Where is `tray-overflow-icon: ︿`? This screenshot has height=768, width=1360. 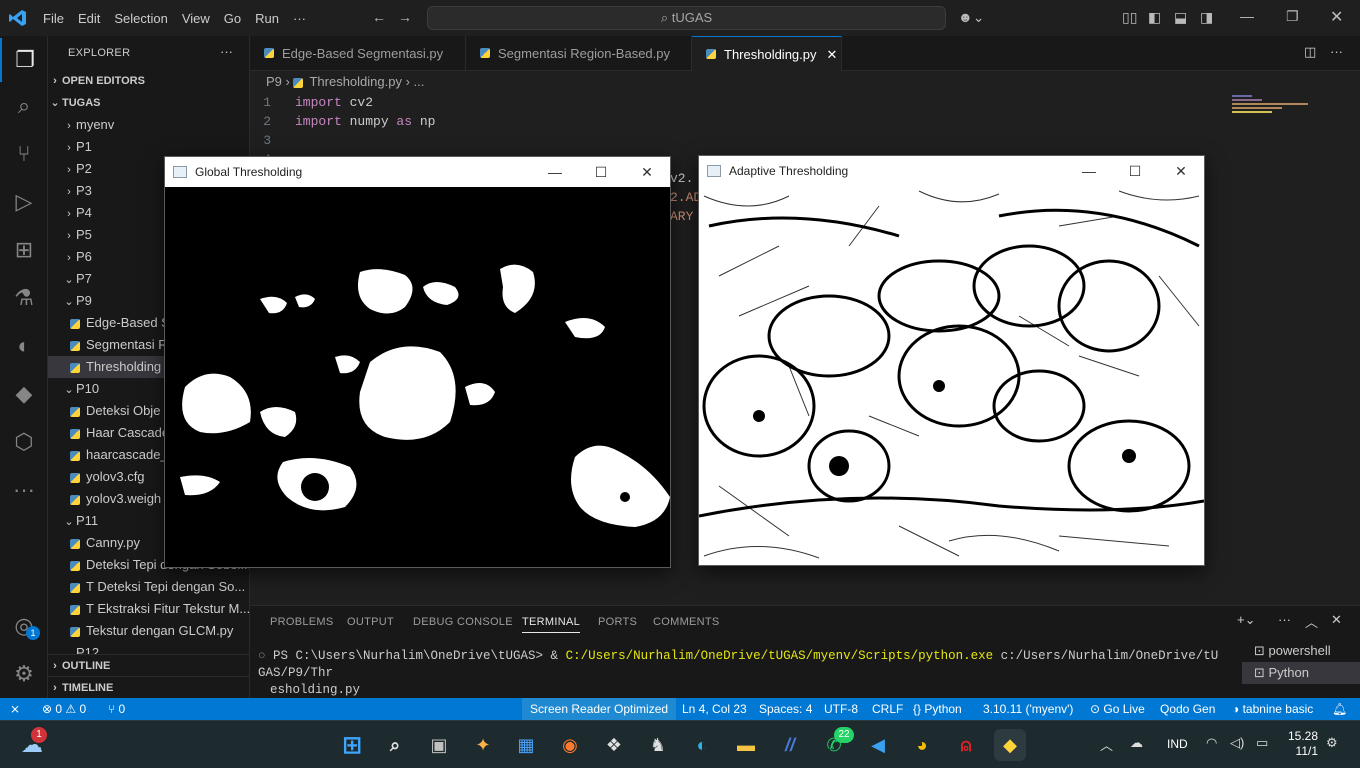 tray-overflow-icon: ︿ is located at coordinates (1106, 744).